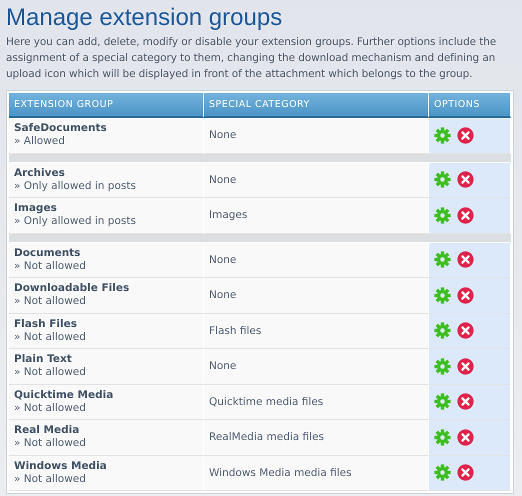 The width and height of the screenshot is (522, 496). Describe the element at coordinates (61, 129) in the screenshot. I see `group-name: SafeDocuments` at that location.